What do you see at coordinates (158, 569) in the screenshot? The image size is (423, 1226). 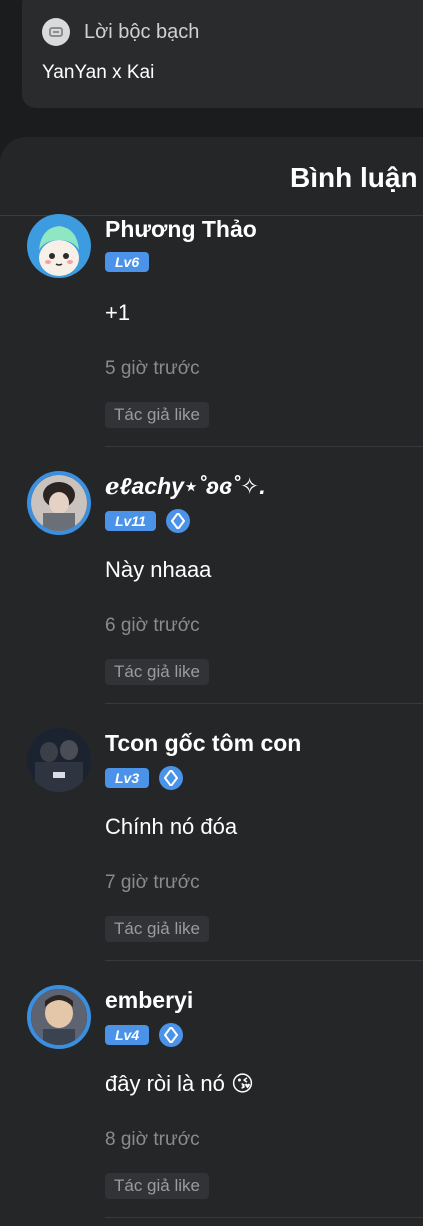 I see `comment-text: Này nhaaa` at bounding box center [158, 569].